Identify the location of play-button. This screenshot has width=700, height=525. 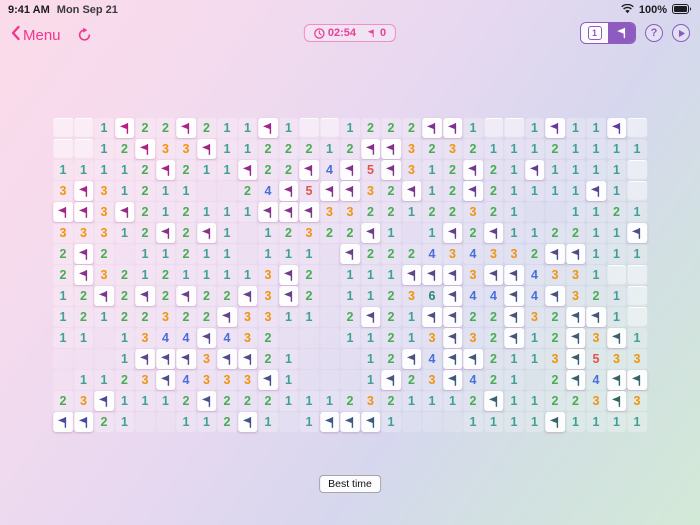
(681, 33).